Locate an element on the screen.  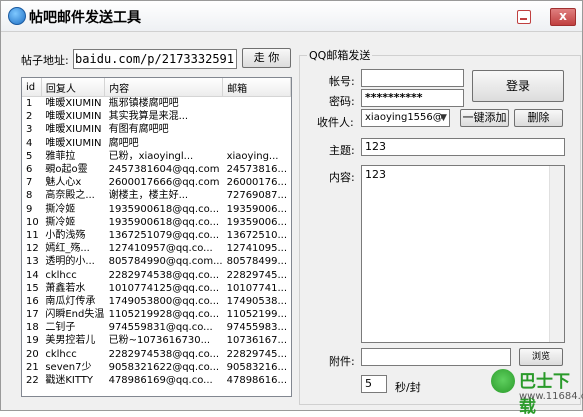
cell-replier: 萧鑫若水 is located at coordinates (65, 288).